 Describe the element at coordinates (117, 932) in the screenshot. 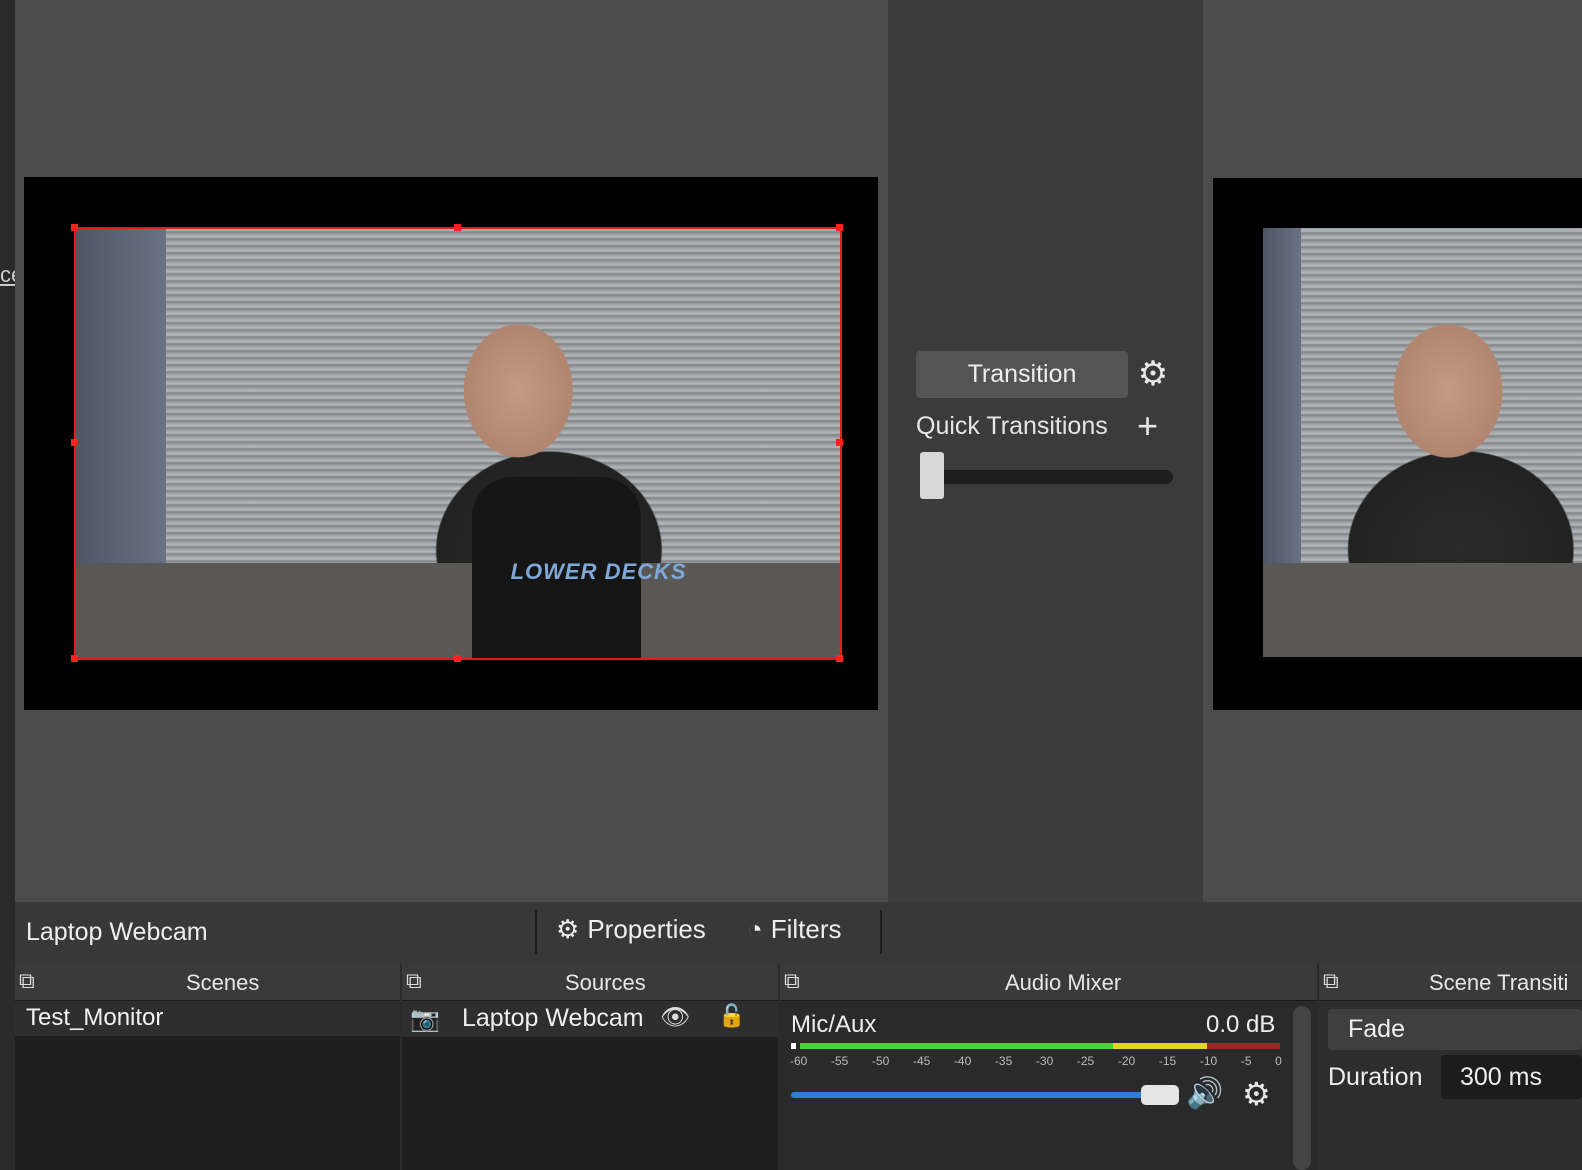

I see `selected-source-name: Laptop Webcam` at that location.